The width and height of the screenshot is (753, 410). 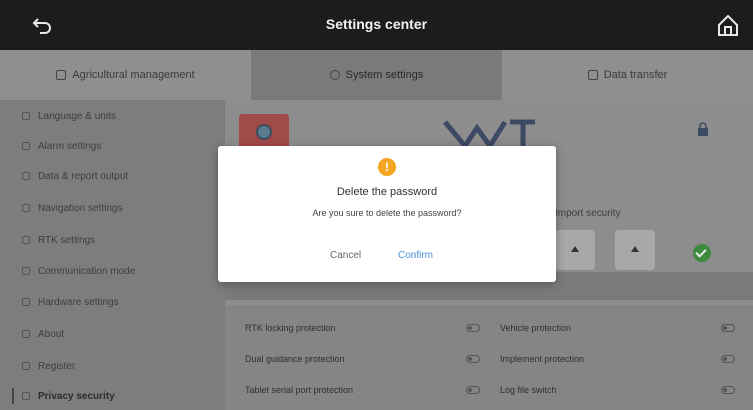 What do you see at coordinates (345, 255) in the screenshot?
I see `cancel-button: Cancel` at bounding box center [345, 255].